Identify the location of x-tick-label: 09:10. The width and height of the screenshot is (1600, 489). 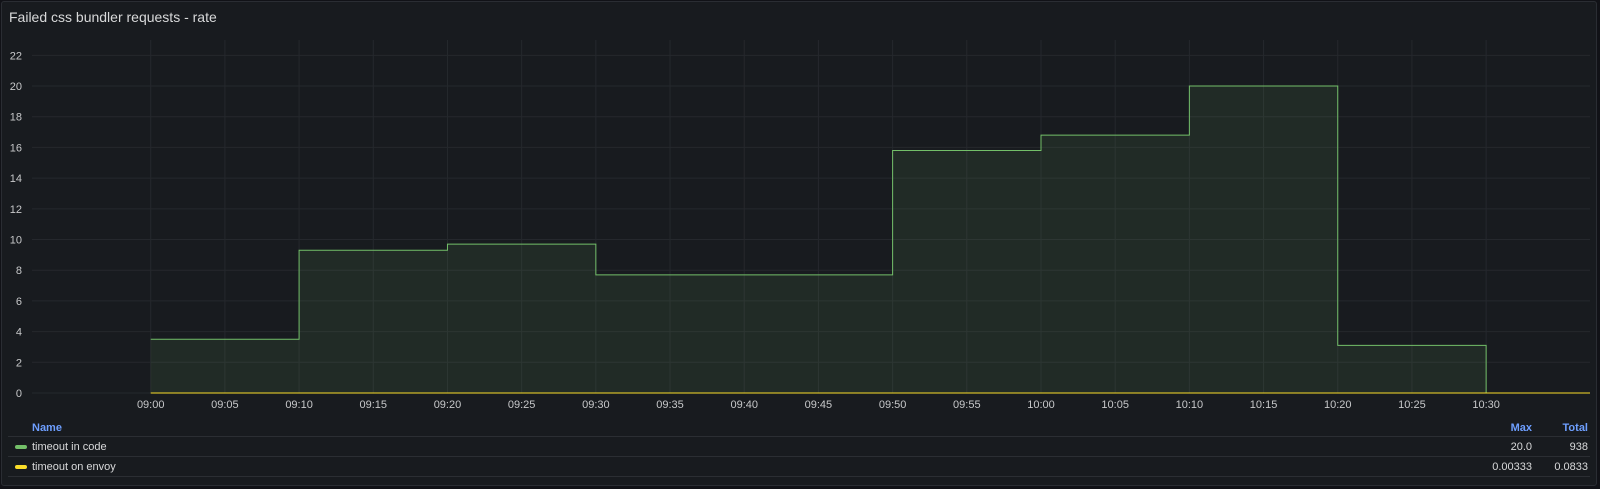
(299, 405).